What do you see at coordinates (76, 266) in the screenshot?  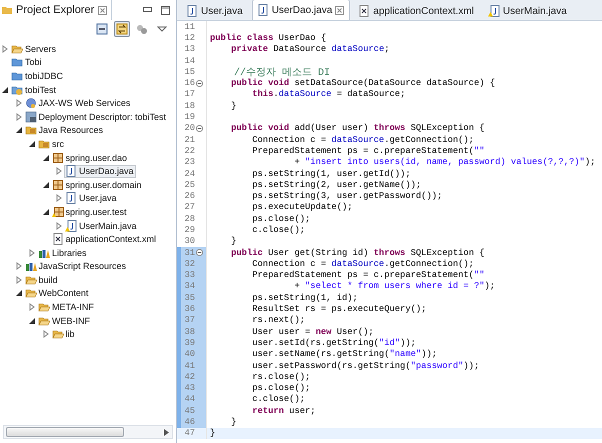 I see `tree-item: JavaScript Resources` at bounding box center [76, 266].